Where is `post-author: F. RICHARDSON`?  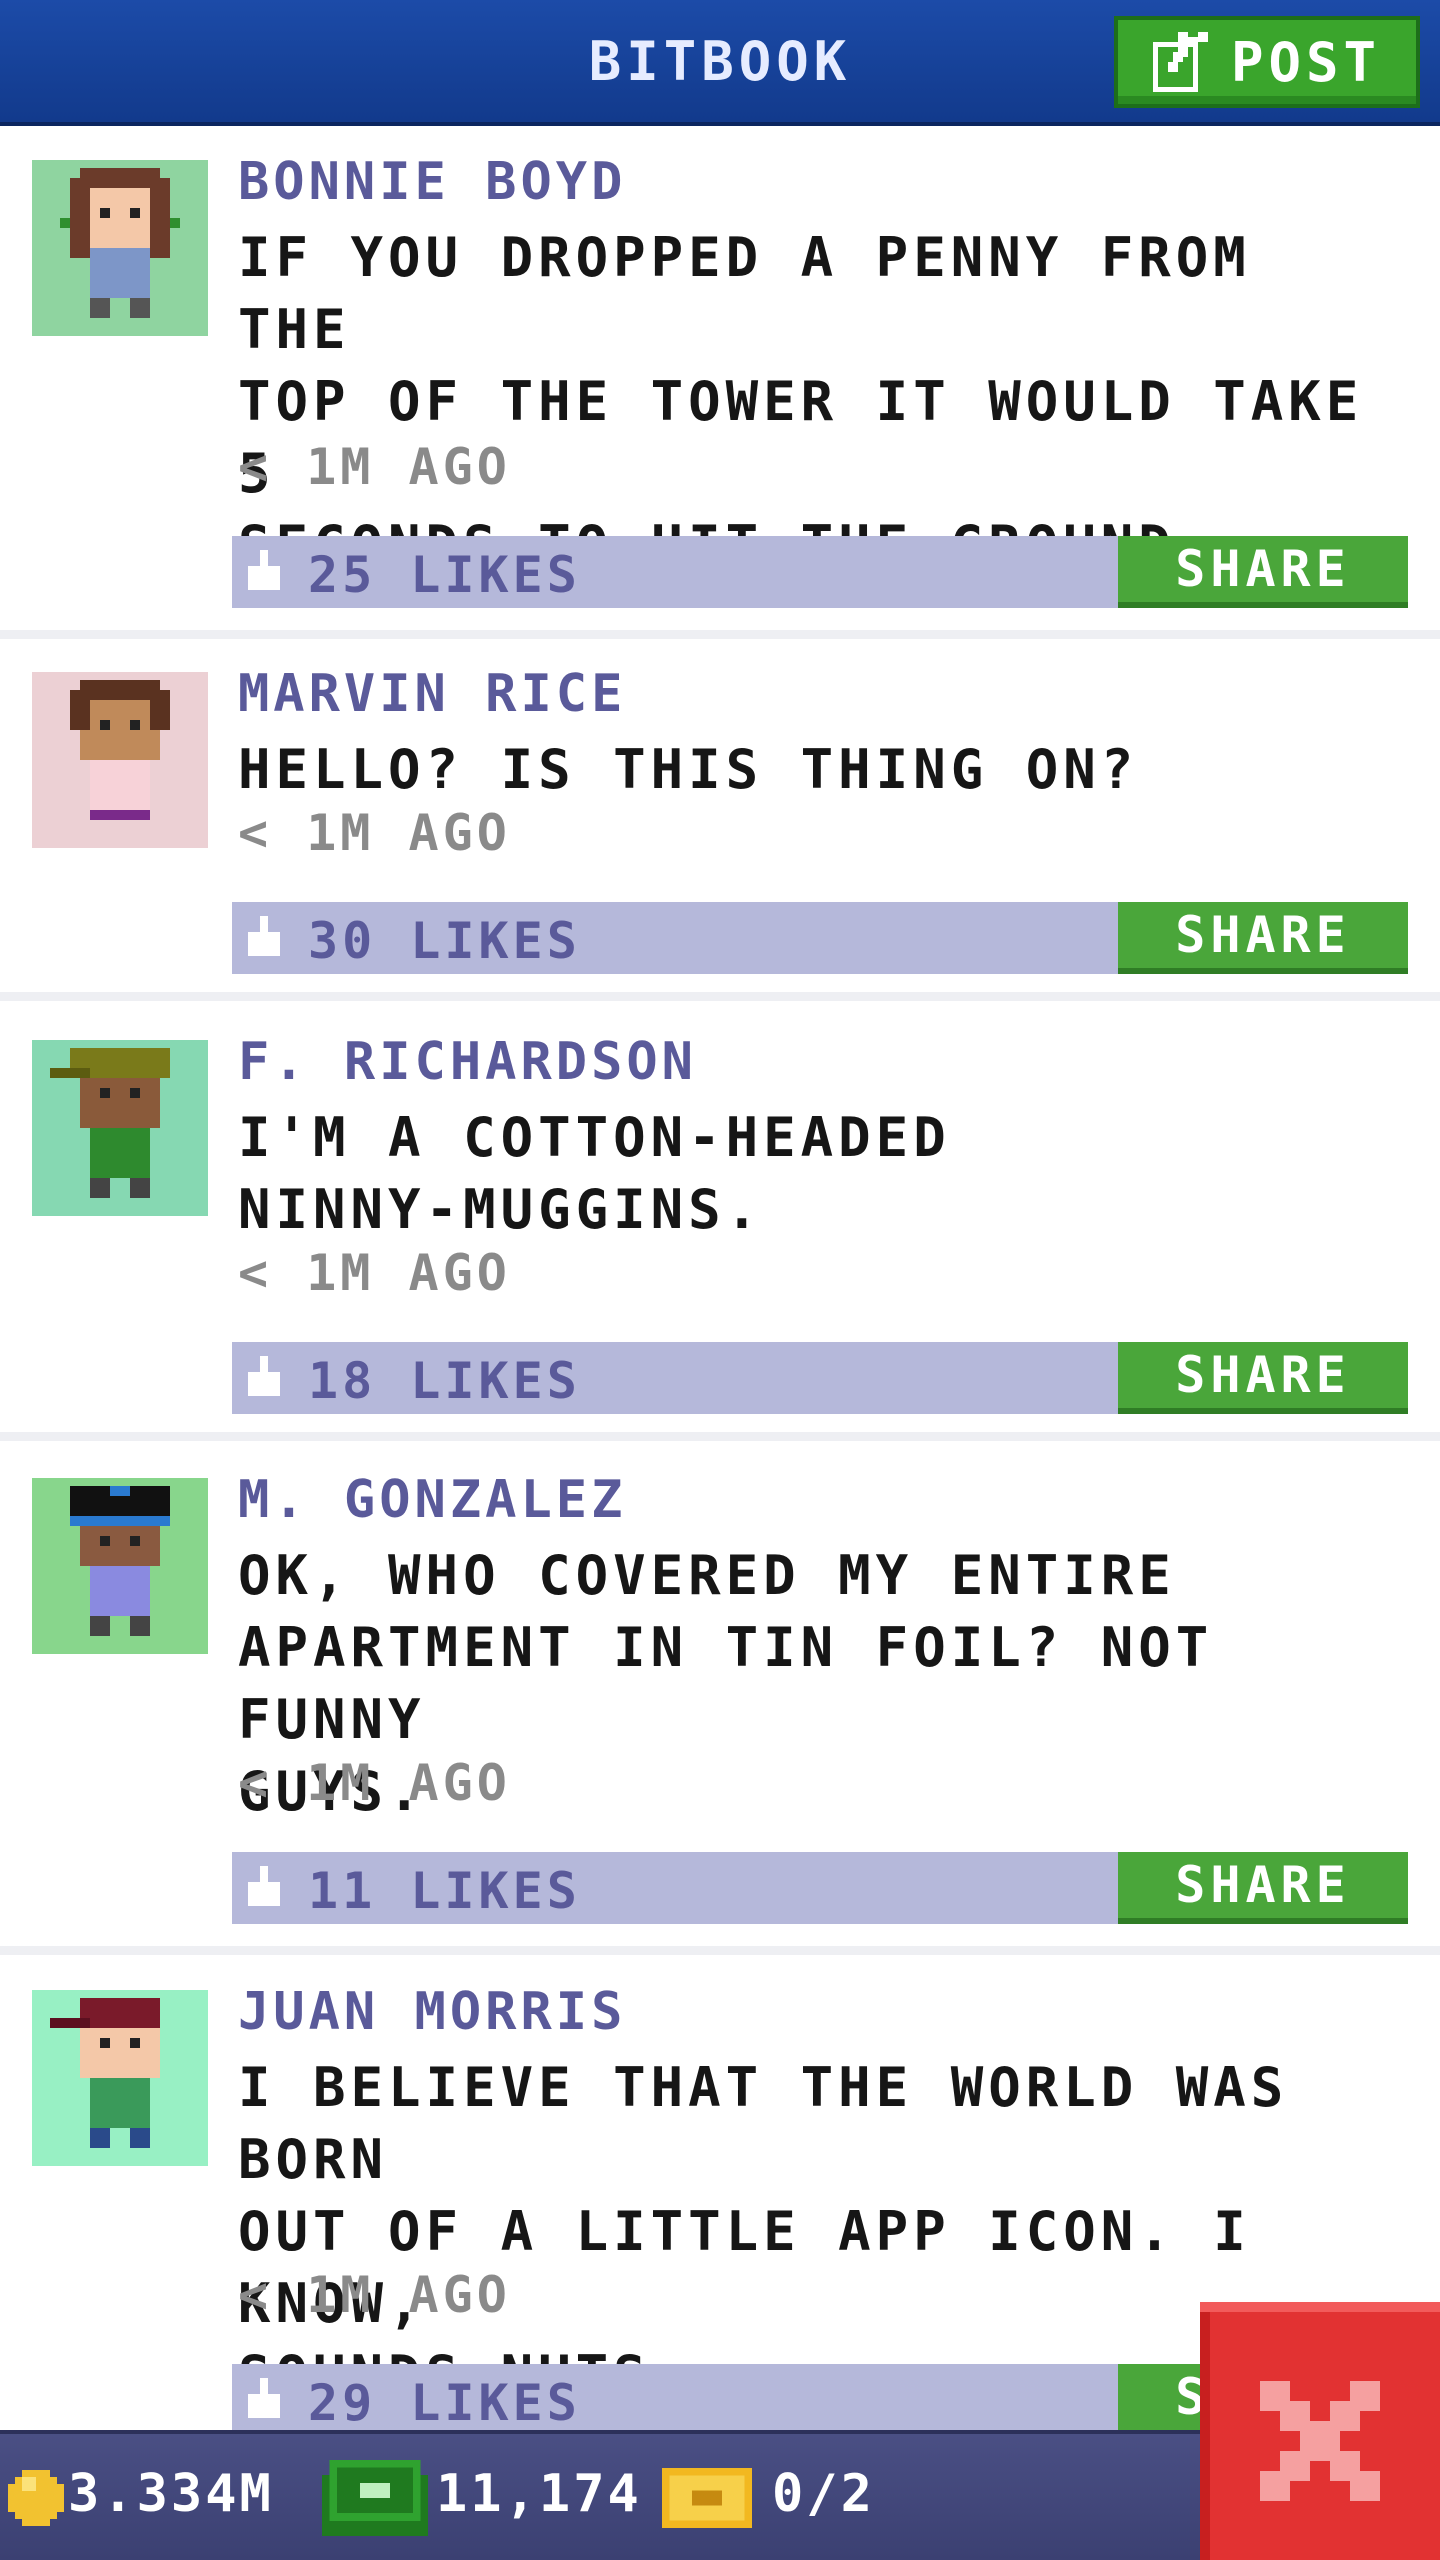 post-author: F. RICHARDSON is located at coordinates (467, 1062).